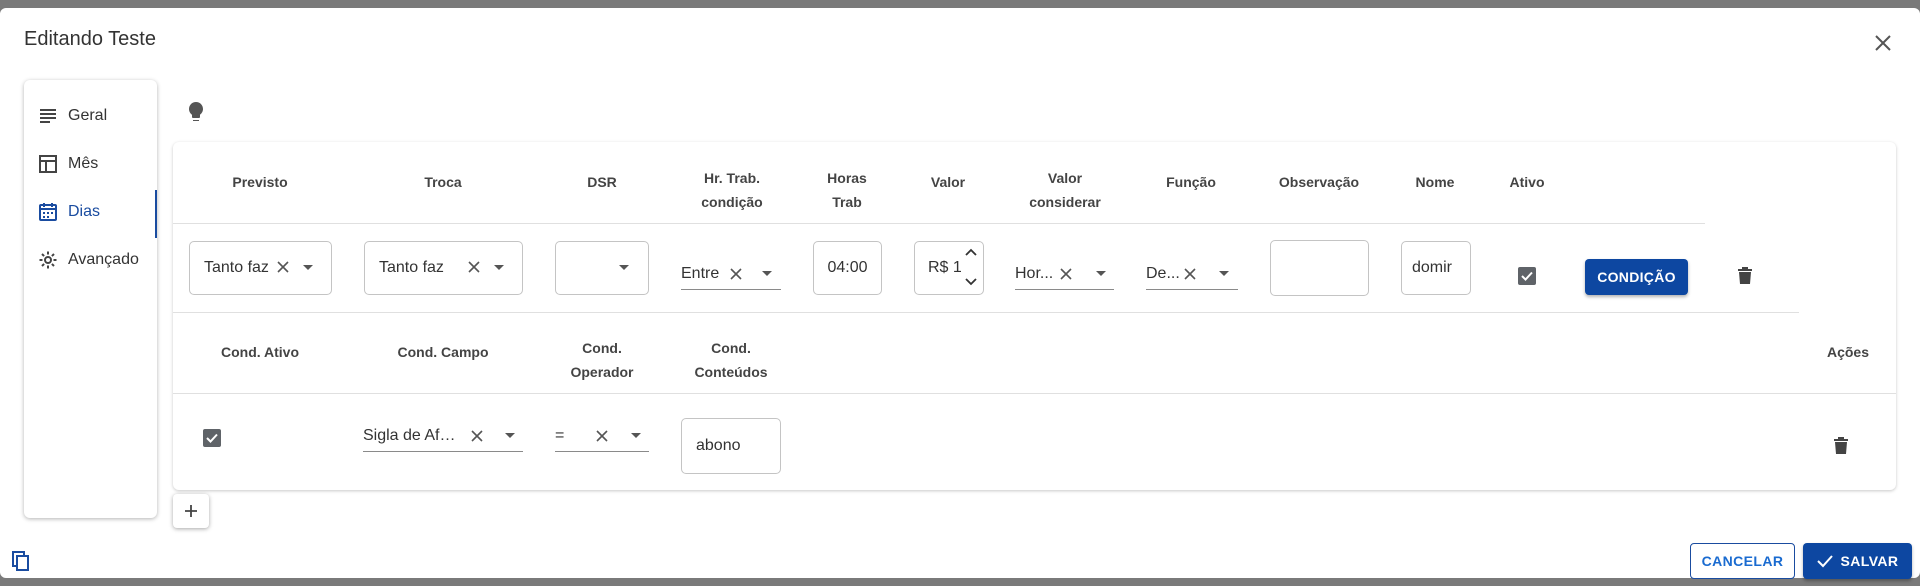 The width and height of the screenshot is (1920, 586). Describe the element at coordinates (1319, 182) in the screenshot. I see `header-observacao: Observação` at that location.